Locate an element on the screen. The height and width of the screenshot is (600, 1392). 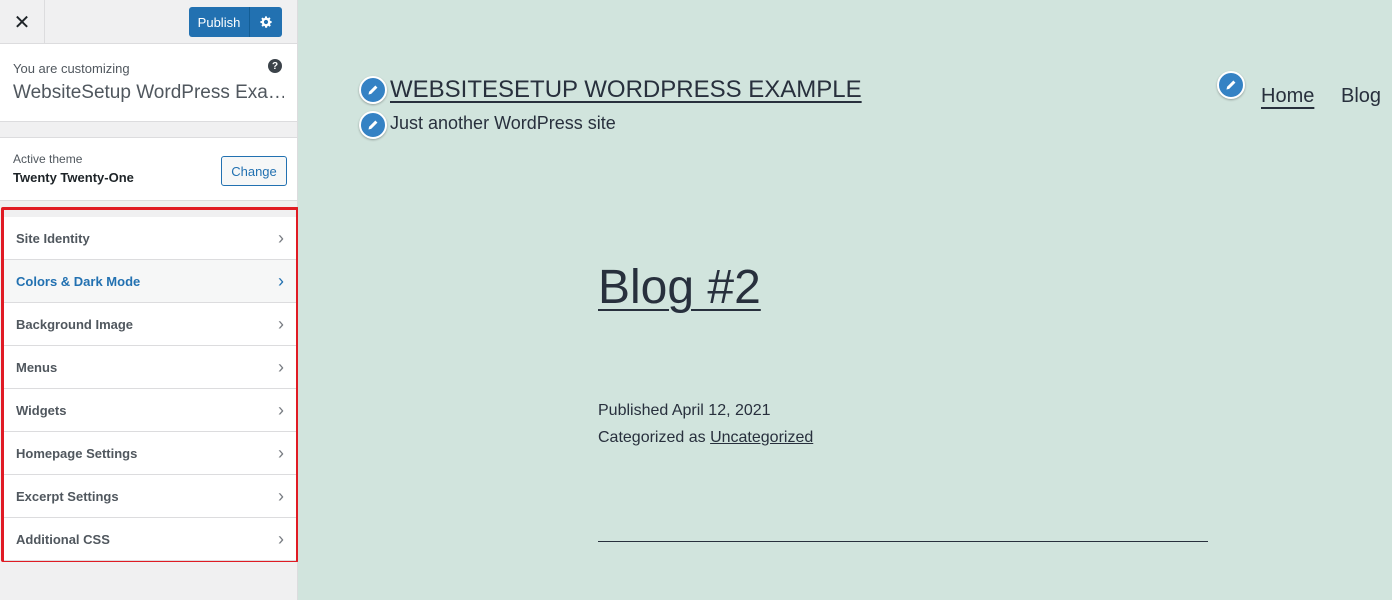
publish-settings-button is located at coordinates (265, 22).